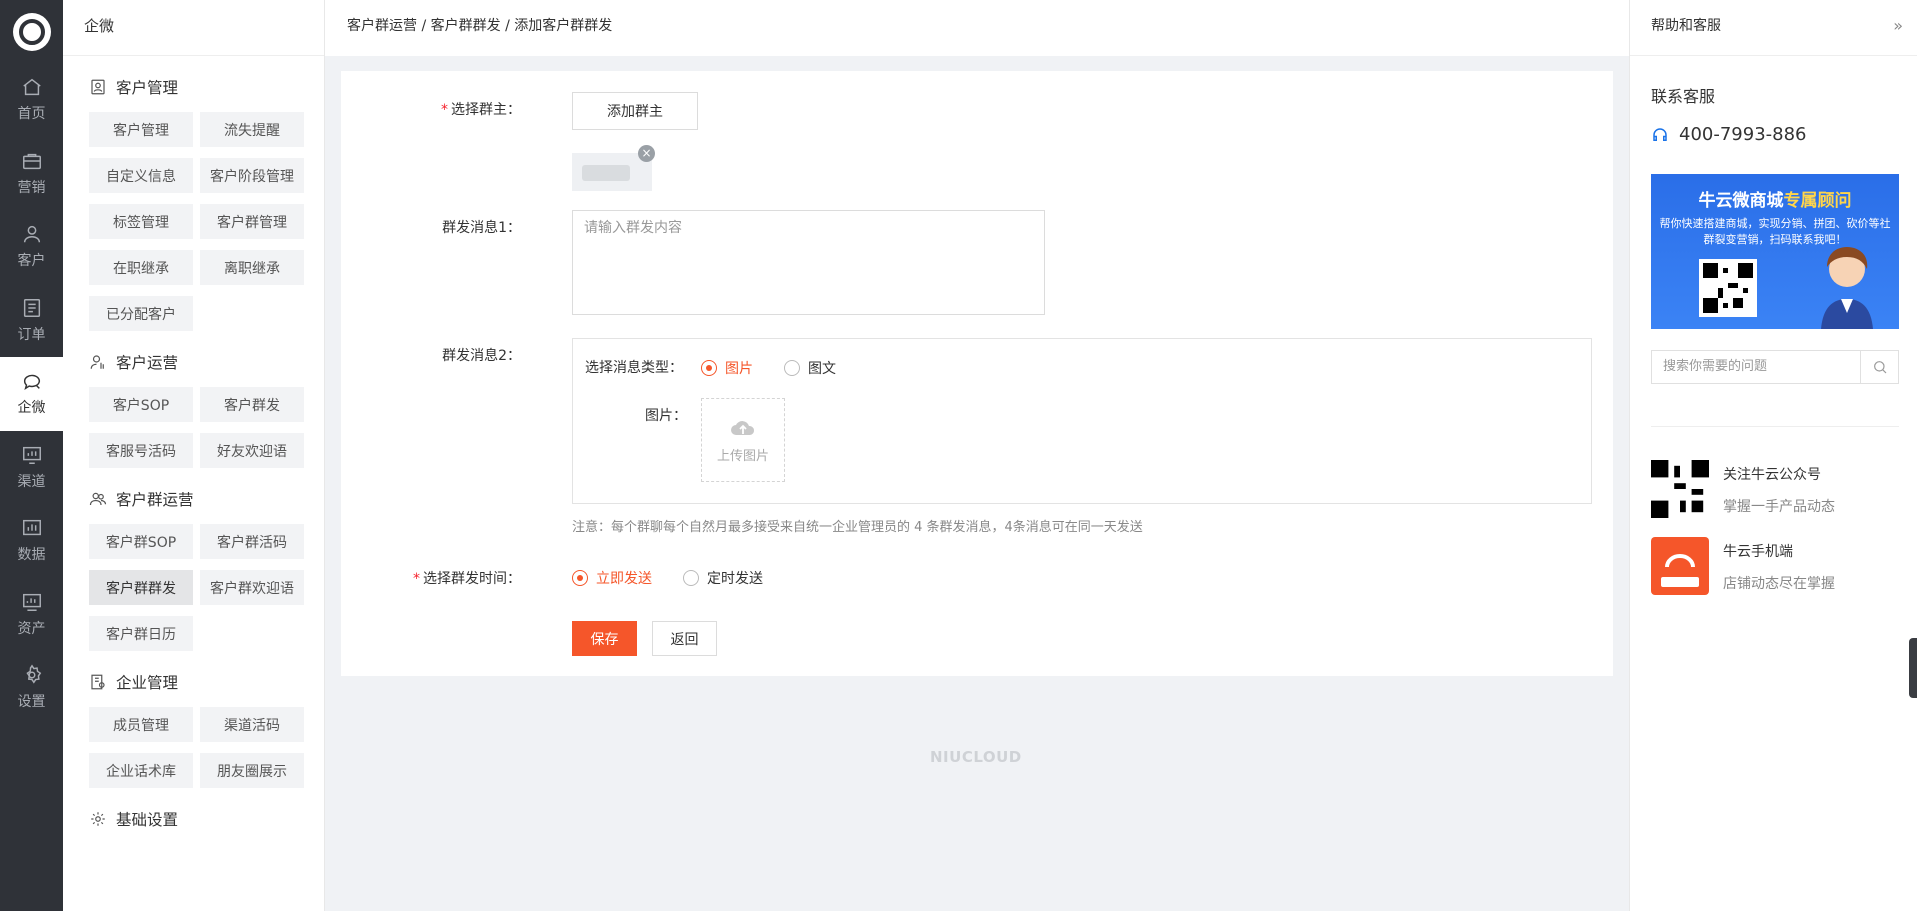  What do you see at coordinates (1686, 26) in the screenshot?
I see `help-panel-title: 帮助和客服` at bounding box center [1686, 26].